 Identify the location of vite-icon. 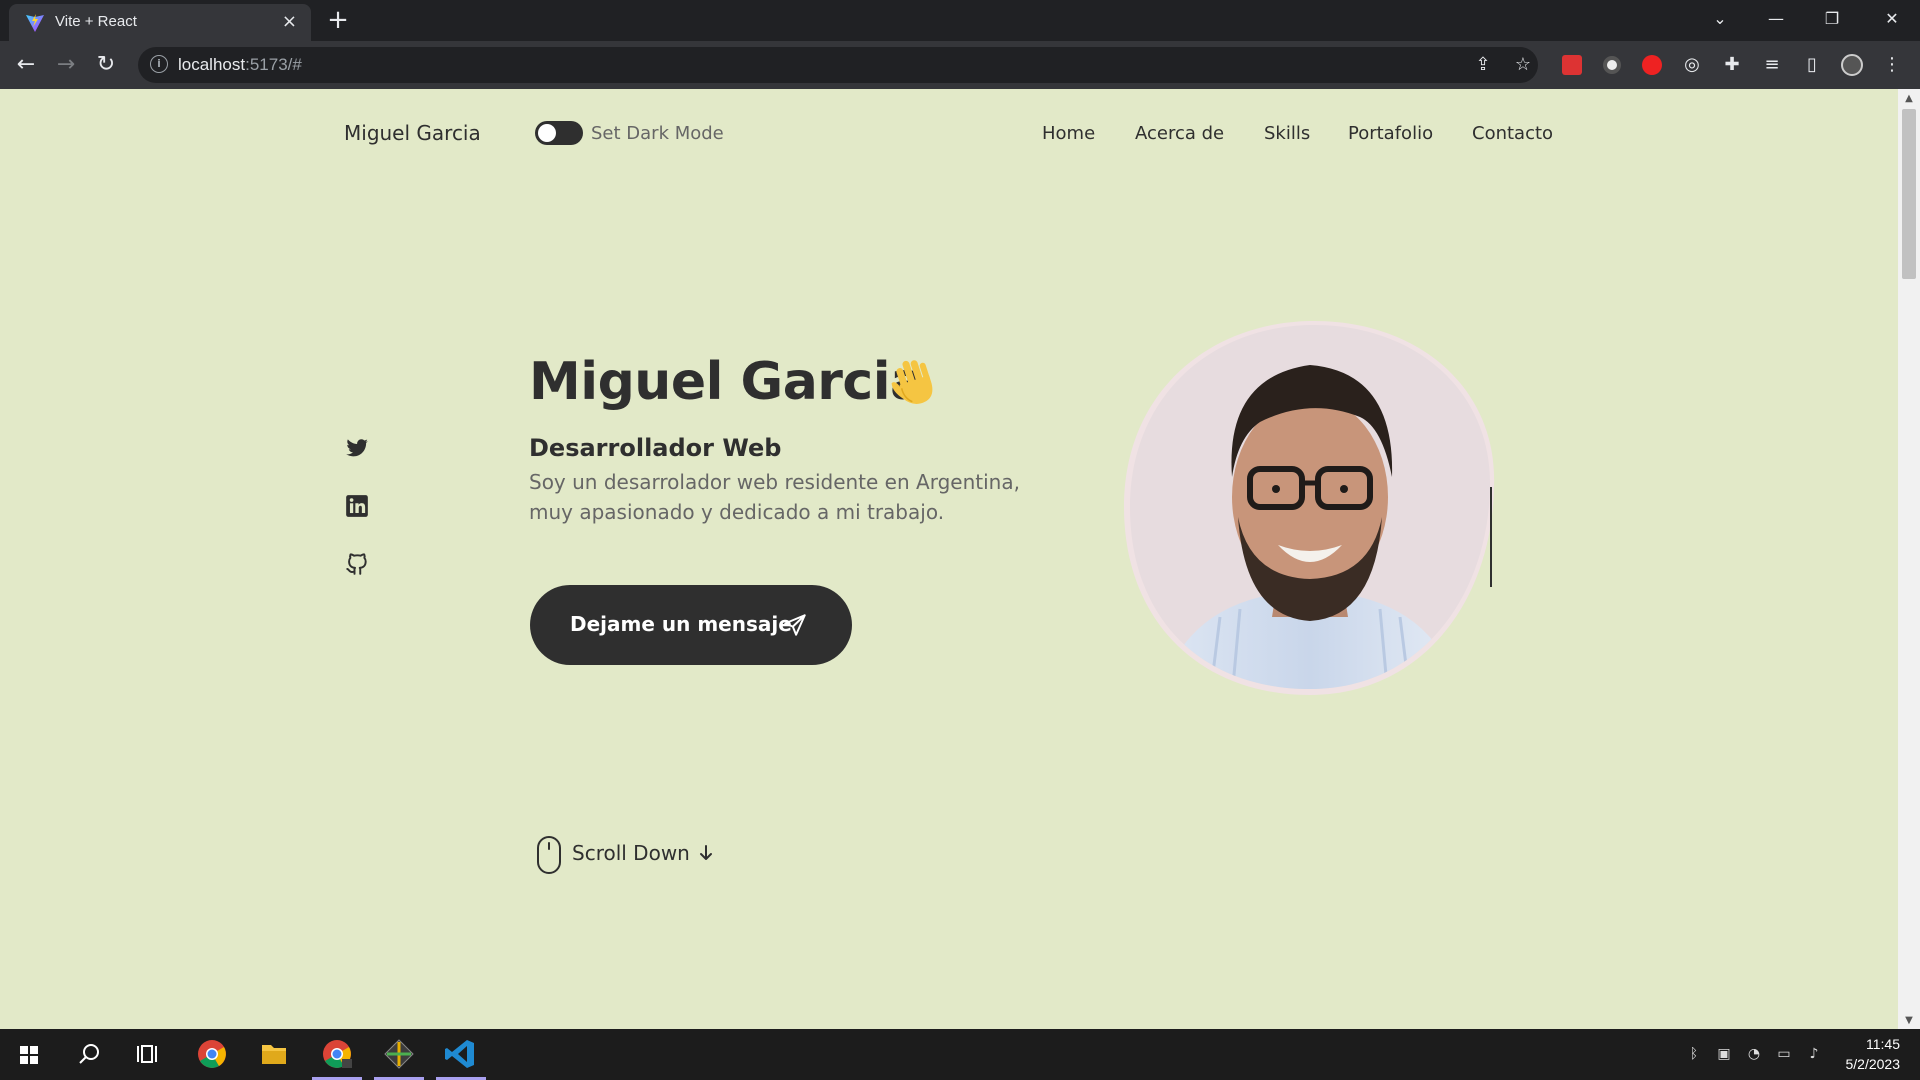
(35, 23).